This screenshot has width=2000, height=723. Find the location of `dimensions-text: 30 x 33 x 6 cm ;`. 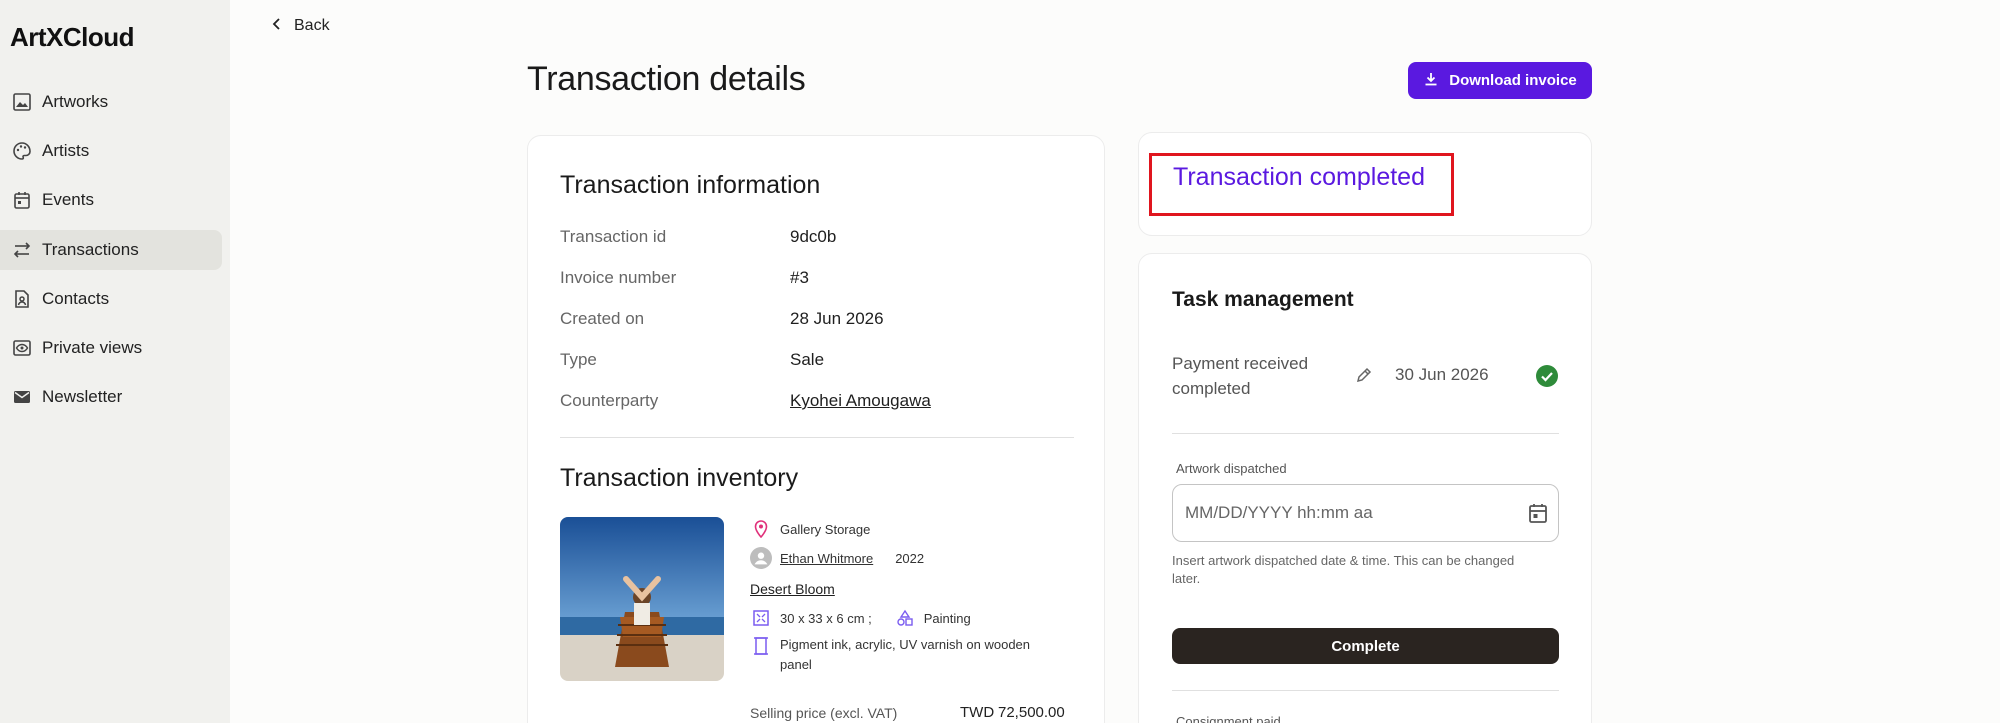

dimensions-text: 30 x 33 x 6 cm ; is located at coordinates (826, 618).